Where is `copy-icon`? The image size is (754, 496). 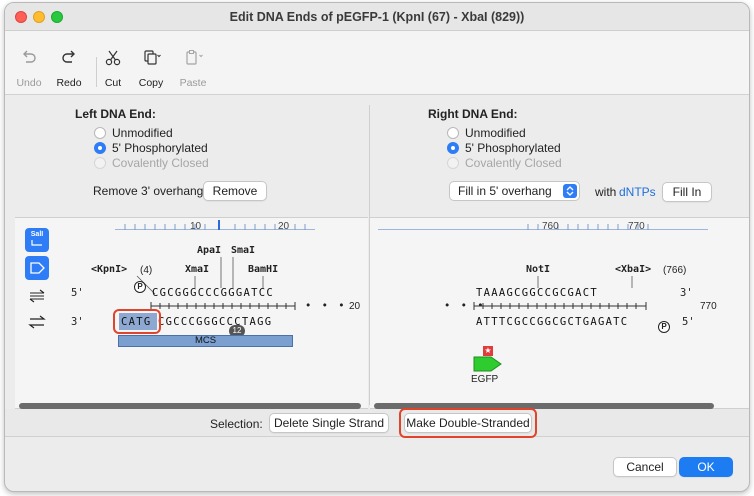
copy-icon is located at coordinates (152, 57).